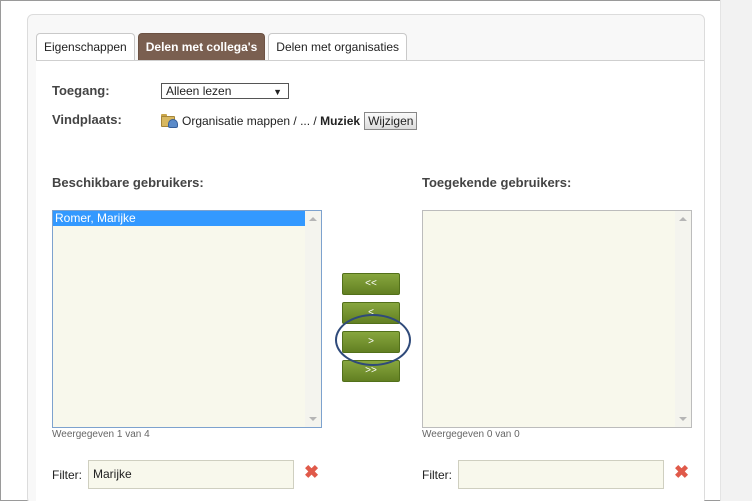 Image resolution: width=752 pixels, height=501 pixels. What do you see at coordinates (201, 47) in the screenshot?
I see `tab-delen-met-collegas: Delen met collega's` at bounding box center [201, 47].